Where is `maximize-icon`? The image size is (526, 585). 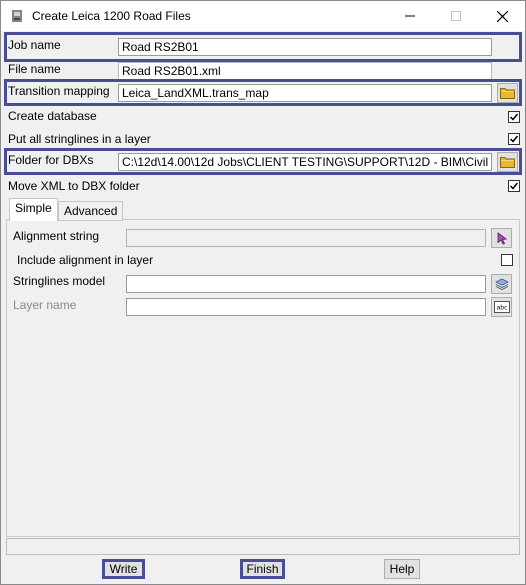
maximize-icon is located at coordinates (456, 16).